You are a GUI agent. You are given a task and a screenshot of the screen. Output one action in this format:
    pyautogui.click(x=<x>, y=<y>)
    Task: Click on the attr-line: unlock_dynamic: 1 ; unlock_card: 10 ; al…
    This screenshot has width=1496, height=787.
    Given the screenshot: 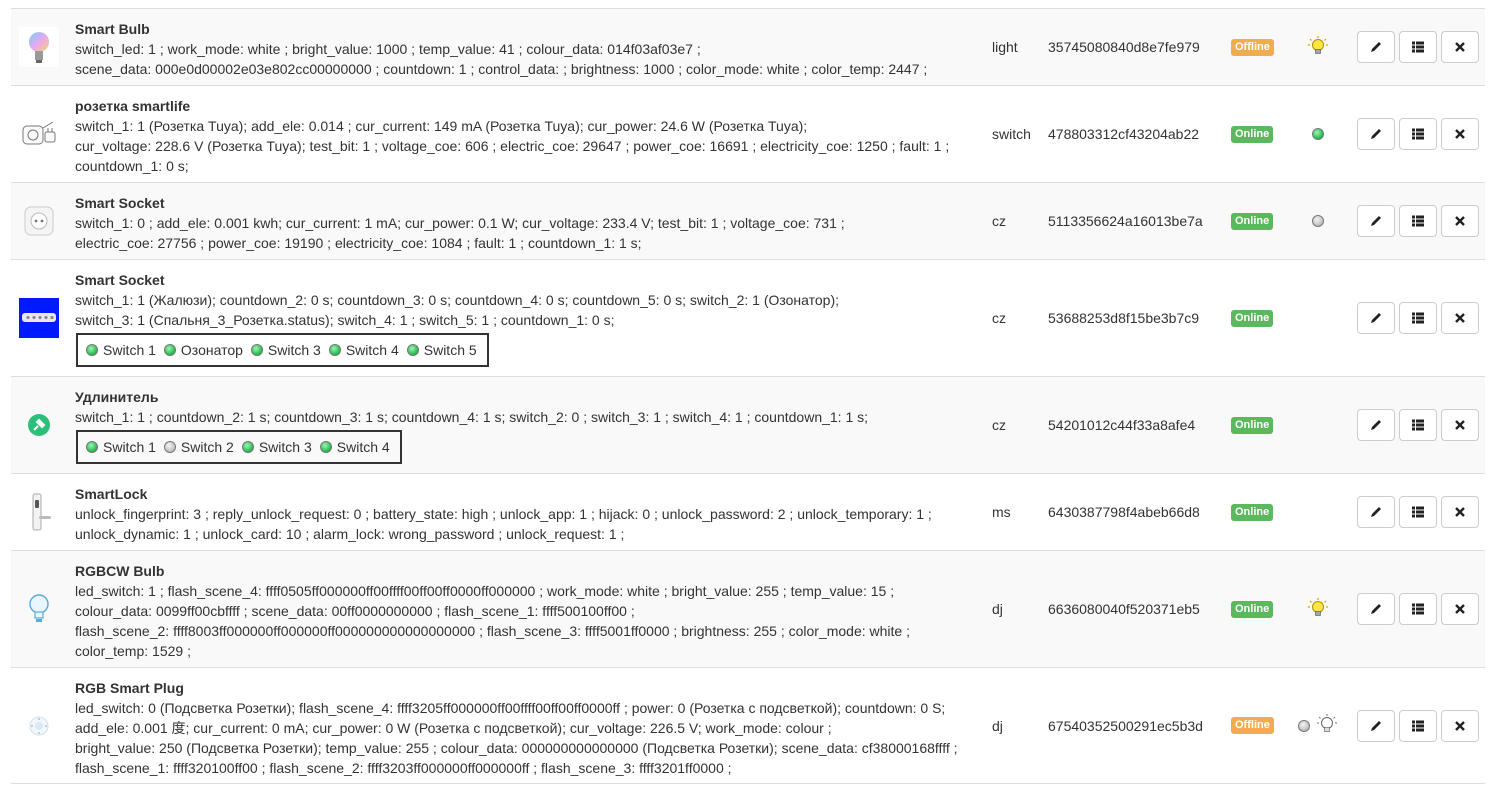 What is the action you would take?
    pyautogui.click(x=350, y=534)
    